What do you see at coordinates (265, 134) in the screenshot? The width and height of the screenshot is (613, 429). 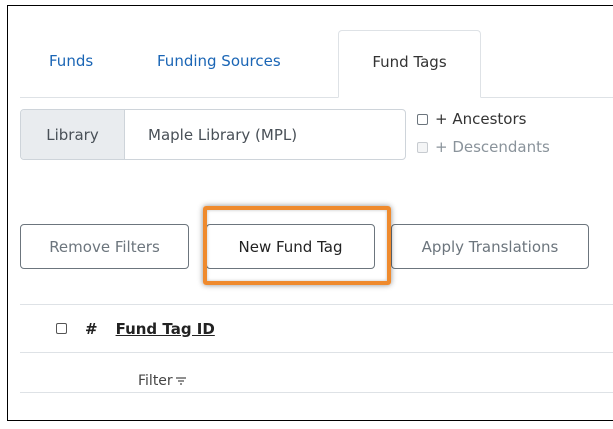 I see `library-input: Maple Library (MPL)` at bounding box center [265, 134].